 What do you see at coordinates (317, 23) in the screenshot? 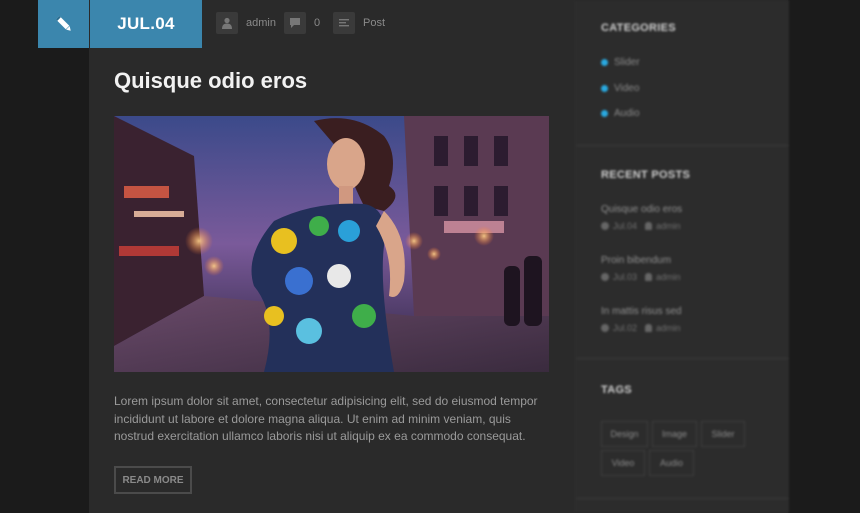
I see `post-comment-count: 0` at bounding box center [317, 23].